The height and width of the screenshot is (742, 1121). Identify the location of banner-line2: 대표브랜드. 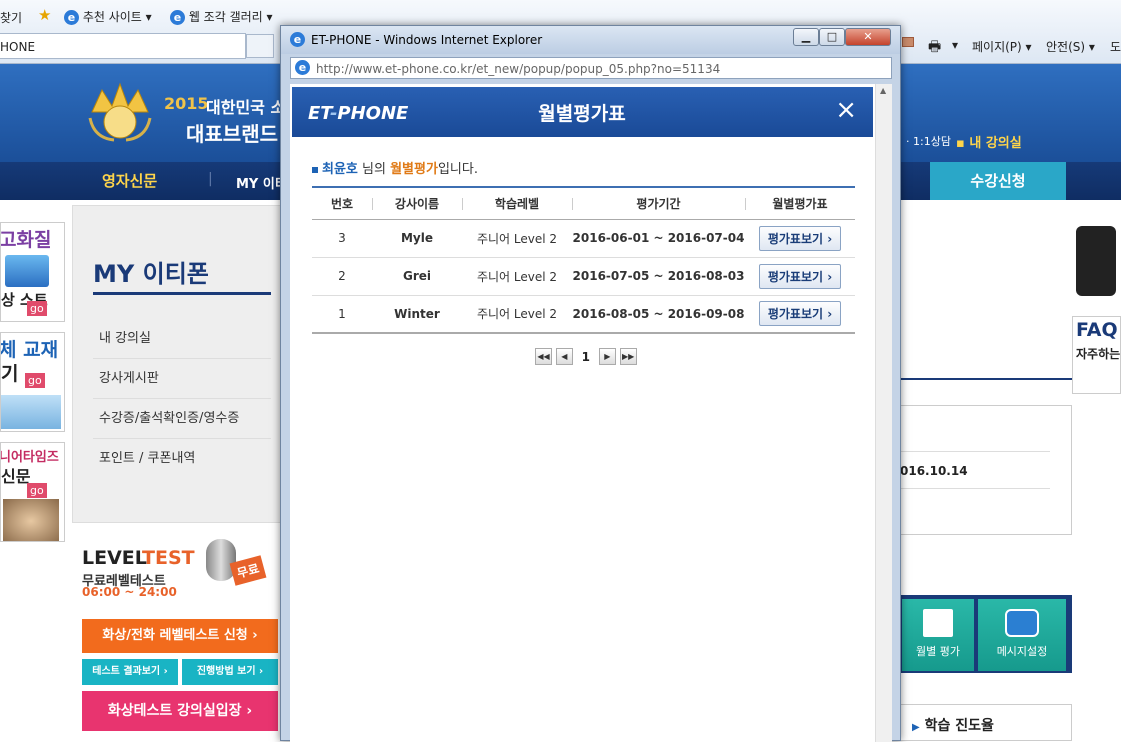
(232, 134).